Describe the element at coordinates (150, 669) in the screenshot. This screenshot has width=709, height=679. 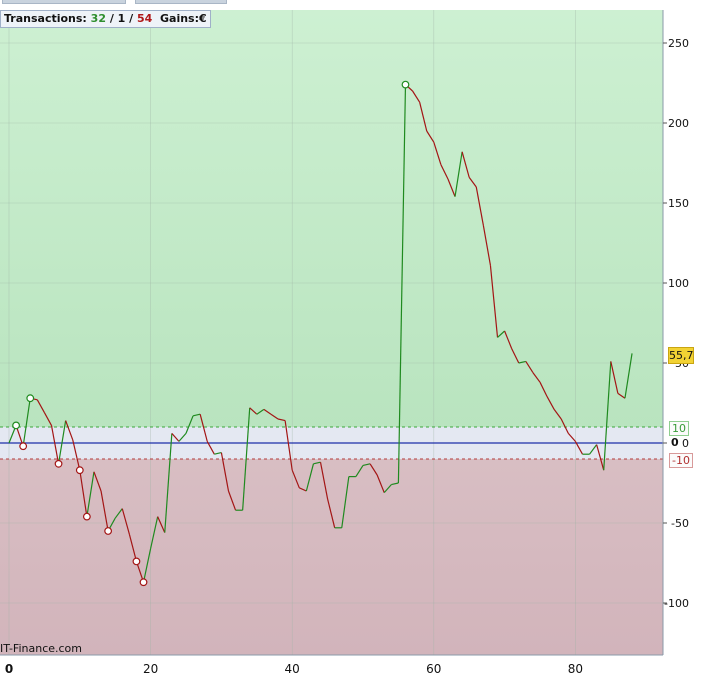
I see `x-tick-label: 20` at that location.